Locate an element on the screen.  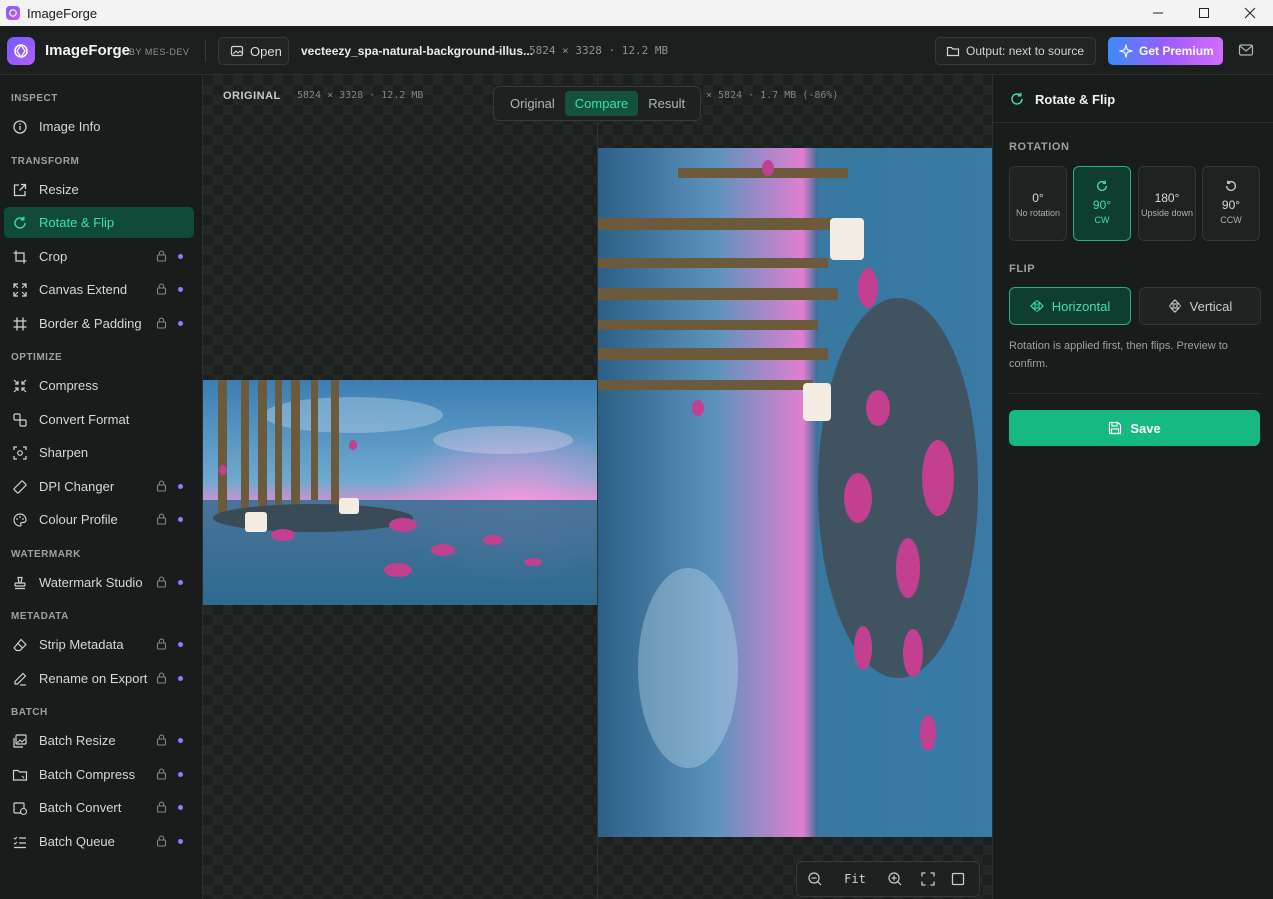
expand-icon is located at coordinates (20, 290).